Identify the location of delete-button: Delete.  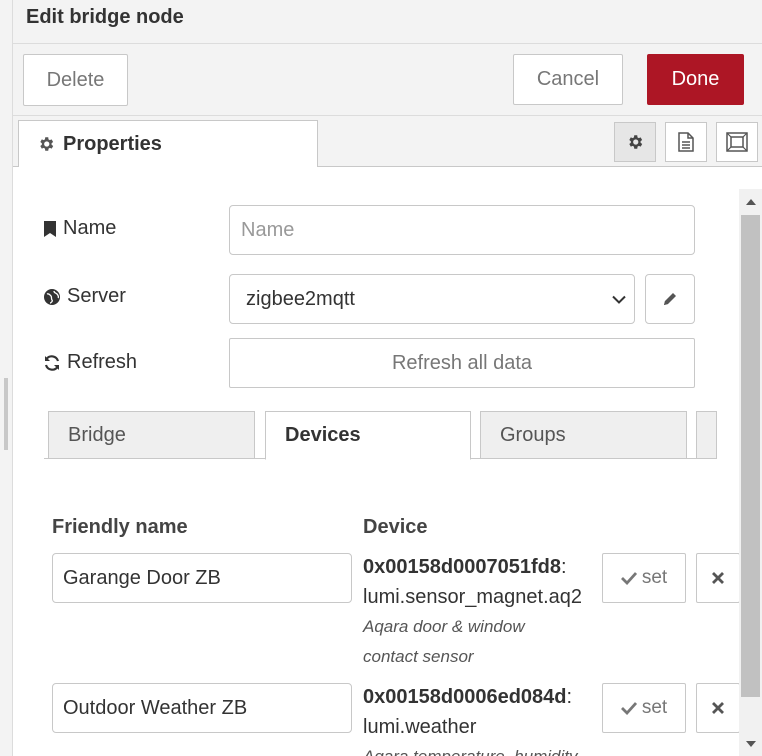
(75, 80).